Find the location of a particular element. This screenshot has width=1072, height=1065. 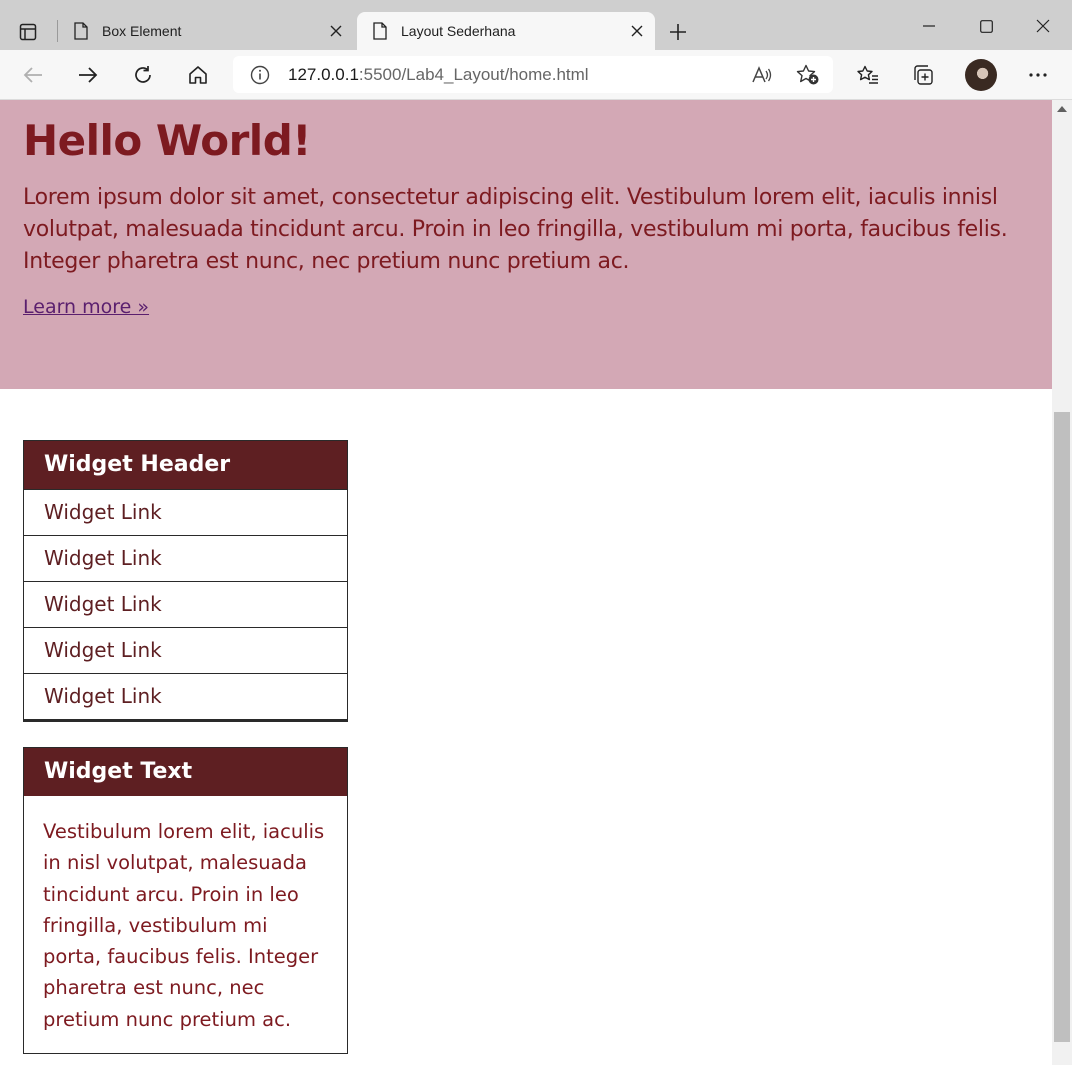

tab-title: Box Element is located at coordinates (142, 31).